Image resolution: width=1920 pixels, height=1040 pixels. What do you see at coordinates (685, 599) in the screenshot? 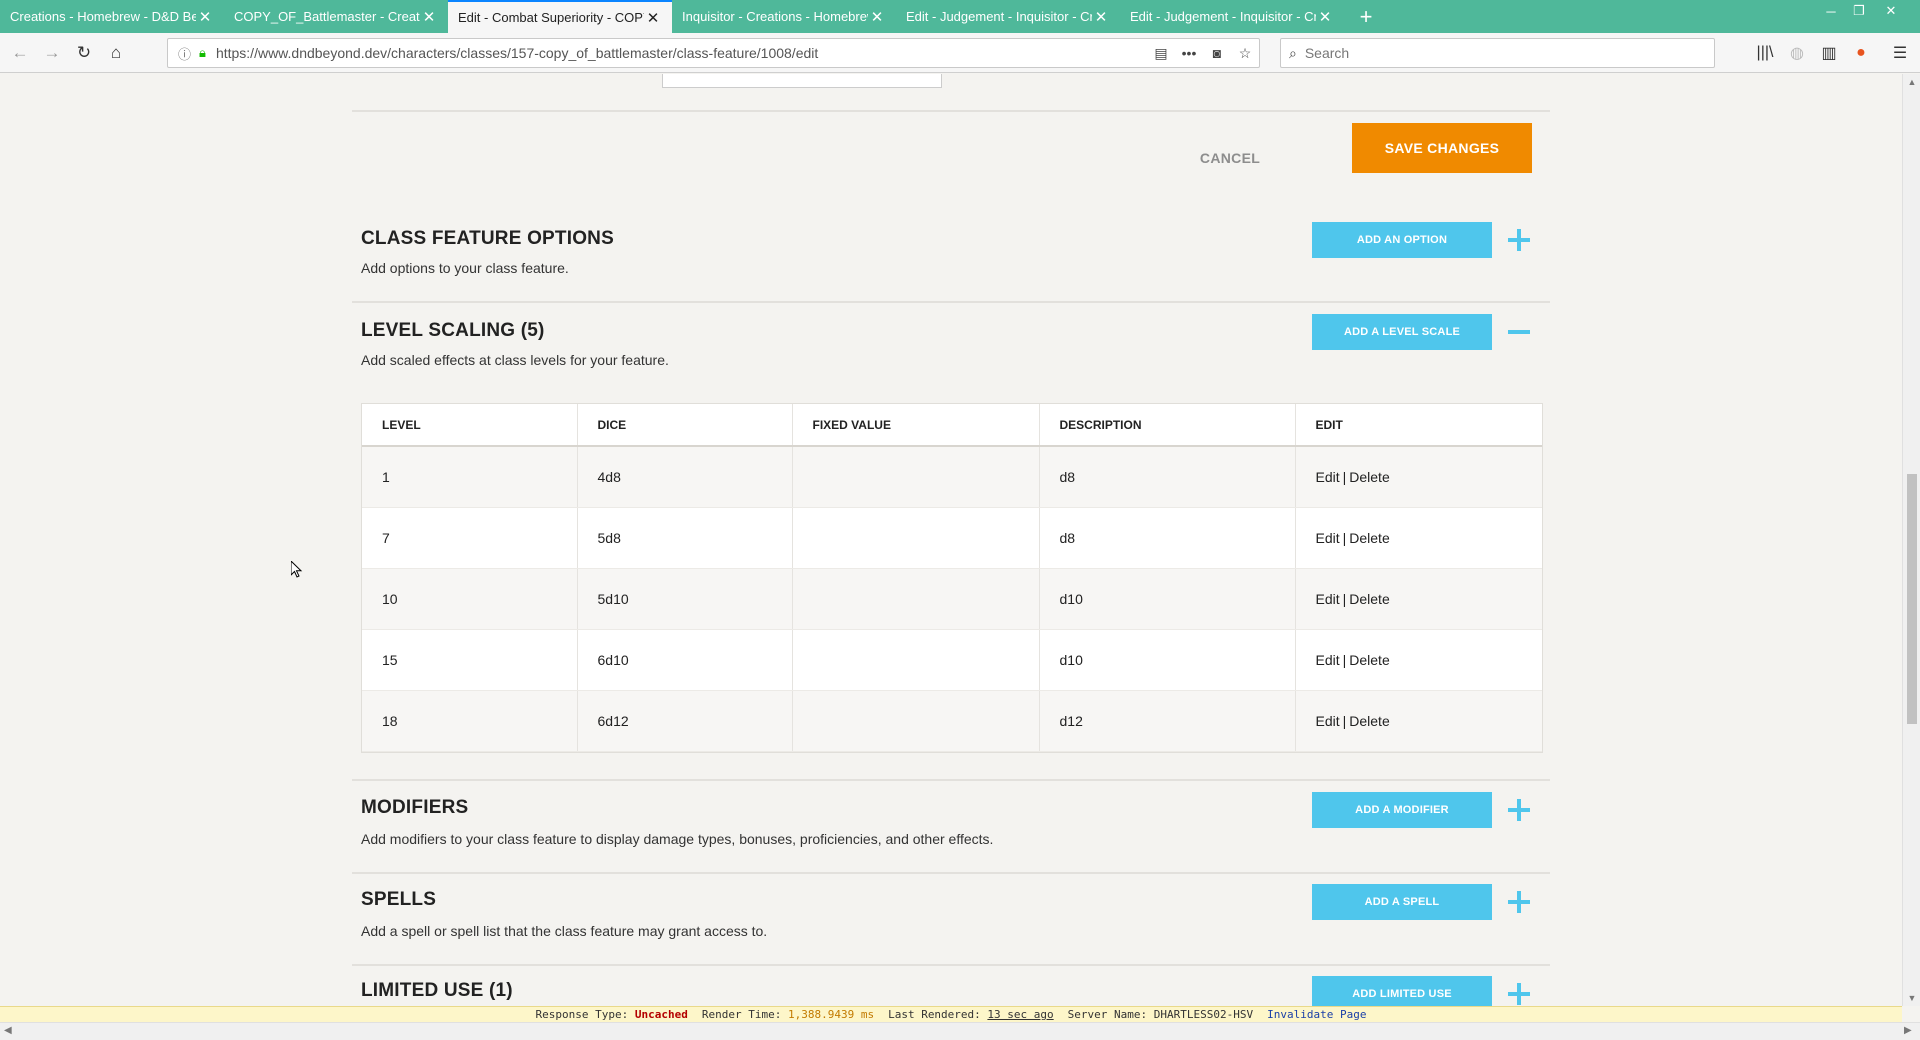
I see `cell-dice: 5d10` at bounding box center [685, 599].